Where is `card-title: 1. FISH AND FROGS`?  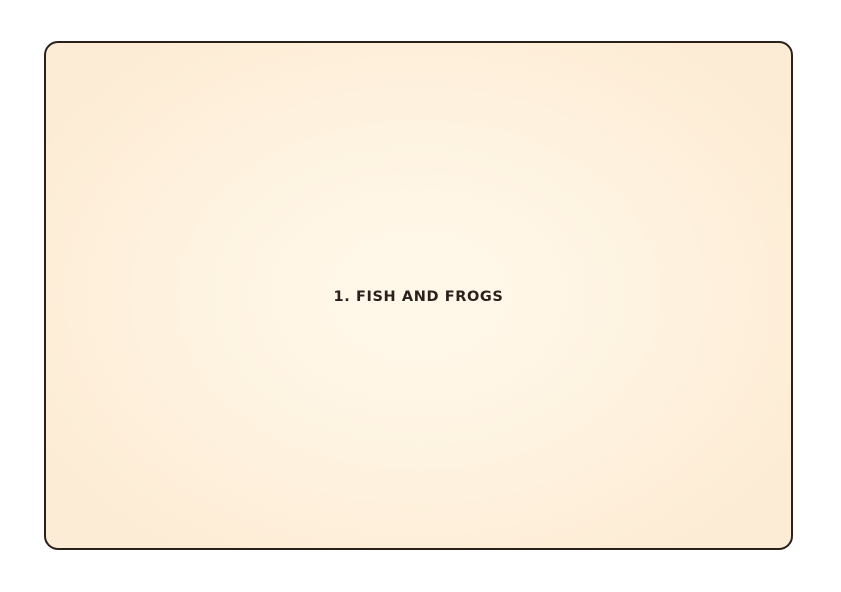
card-title: 1. FISH AND FROGS is located at coordinates (418, 297).